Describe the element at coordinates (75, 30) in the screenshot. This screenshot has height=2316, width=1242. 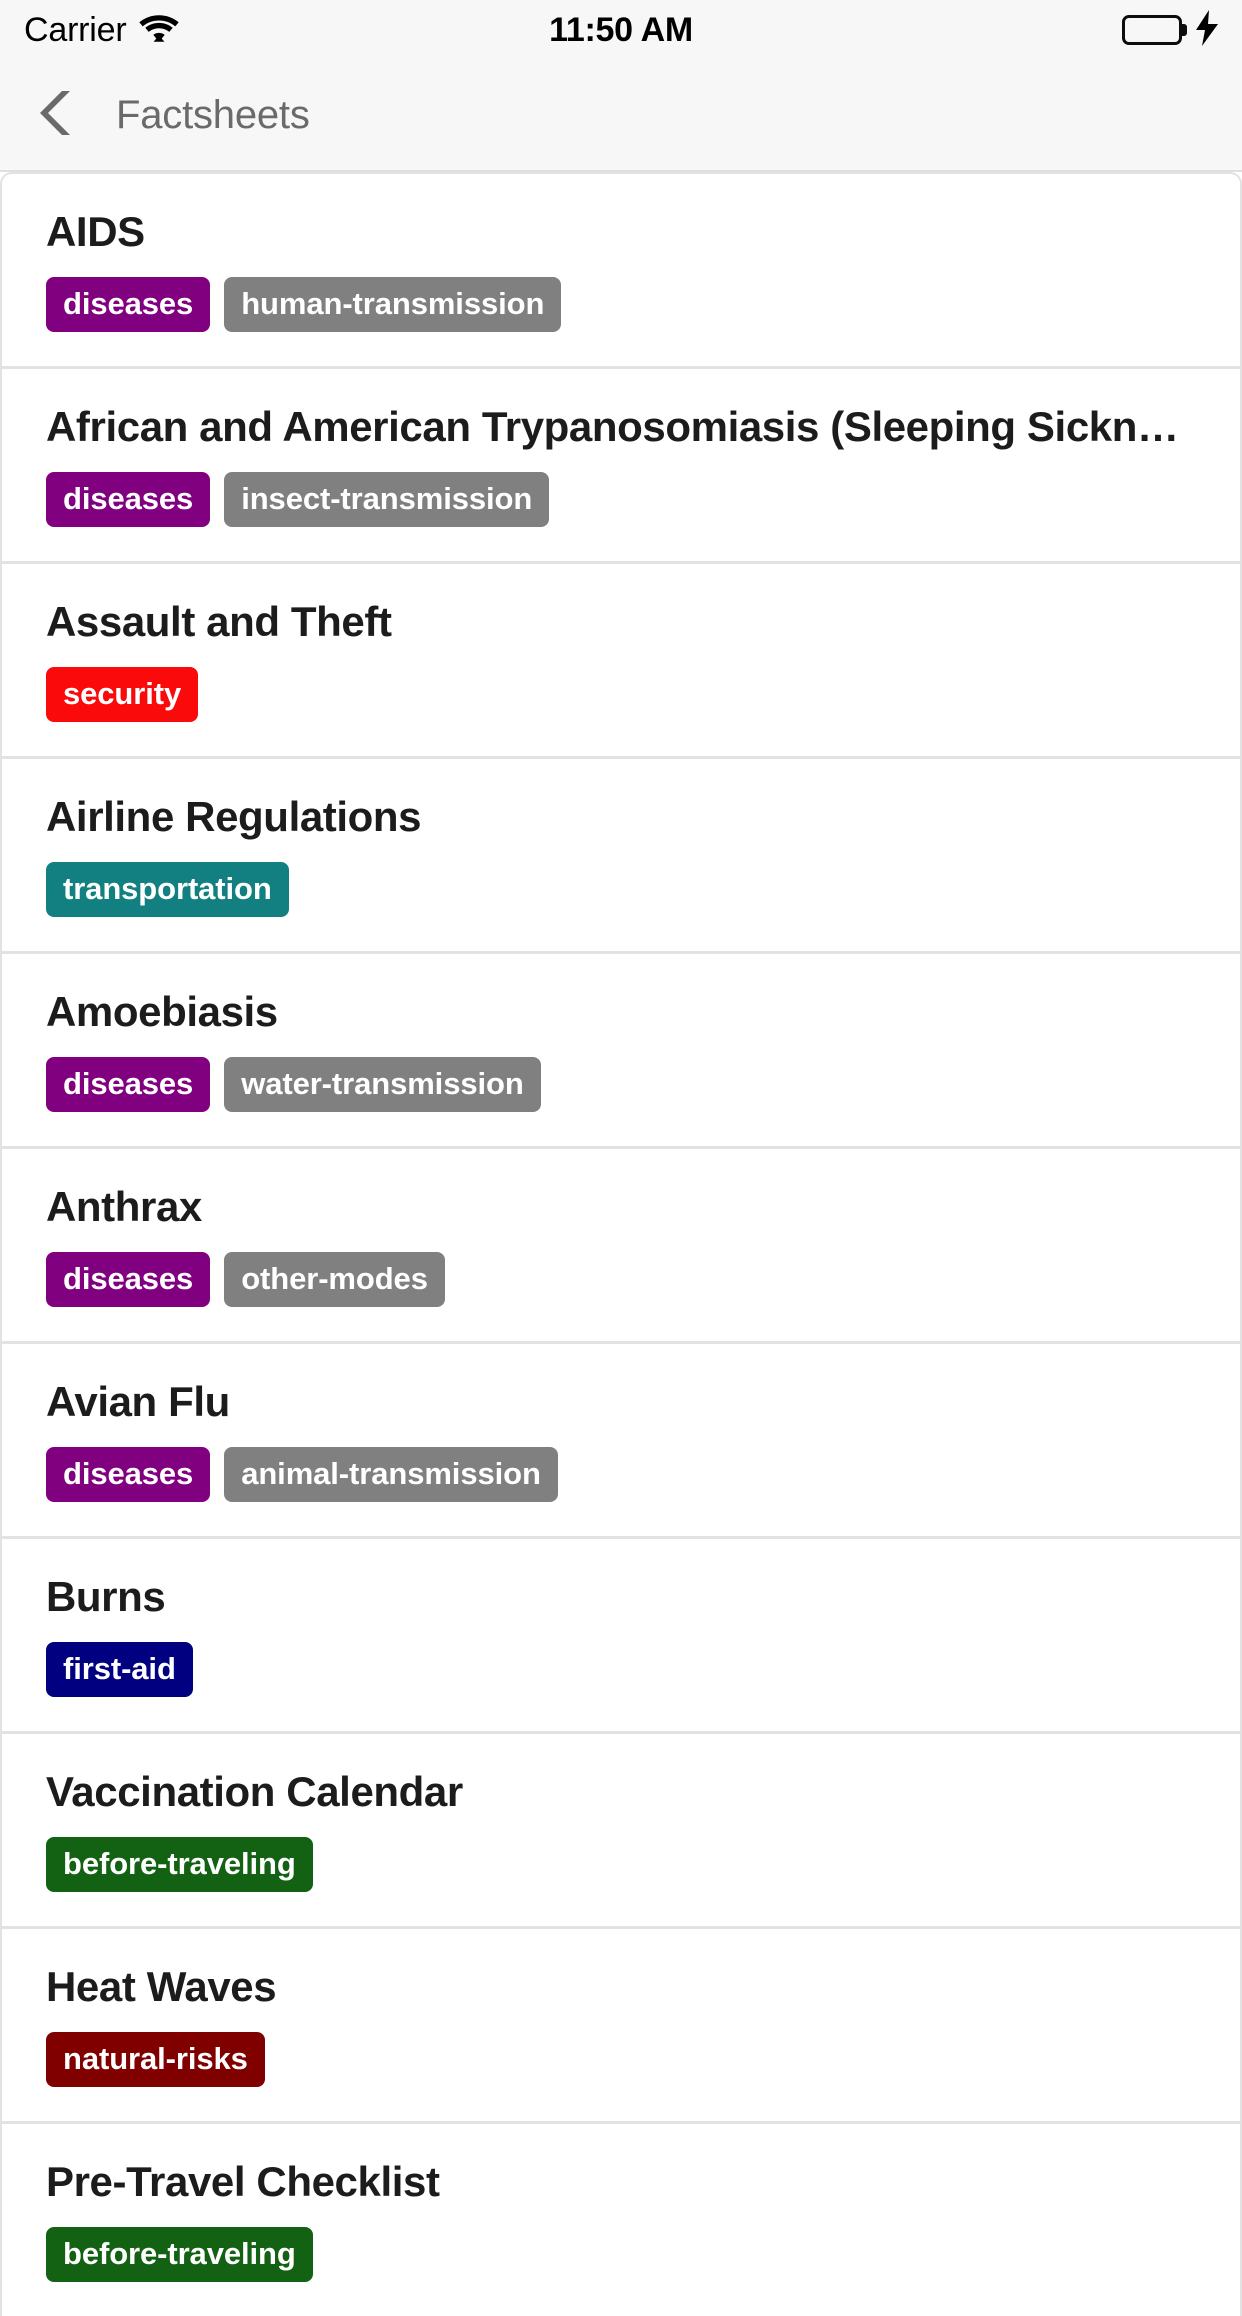
I see `carrier-label: Carrier` at that location.